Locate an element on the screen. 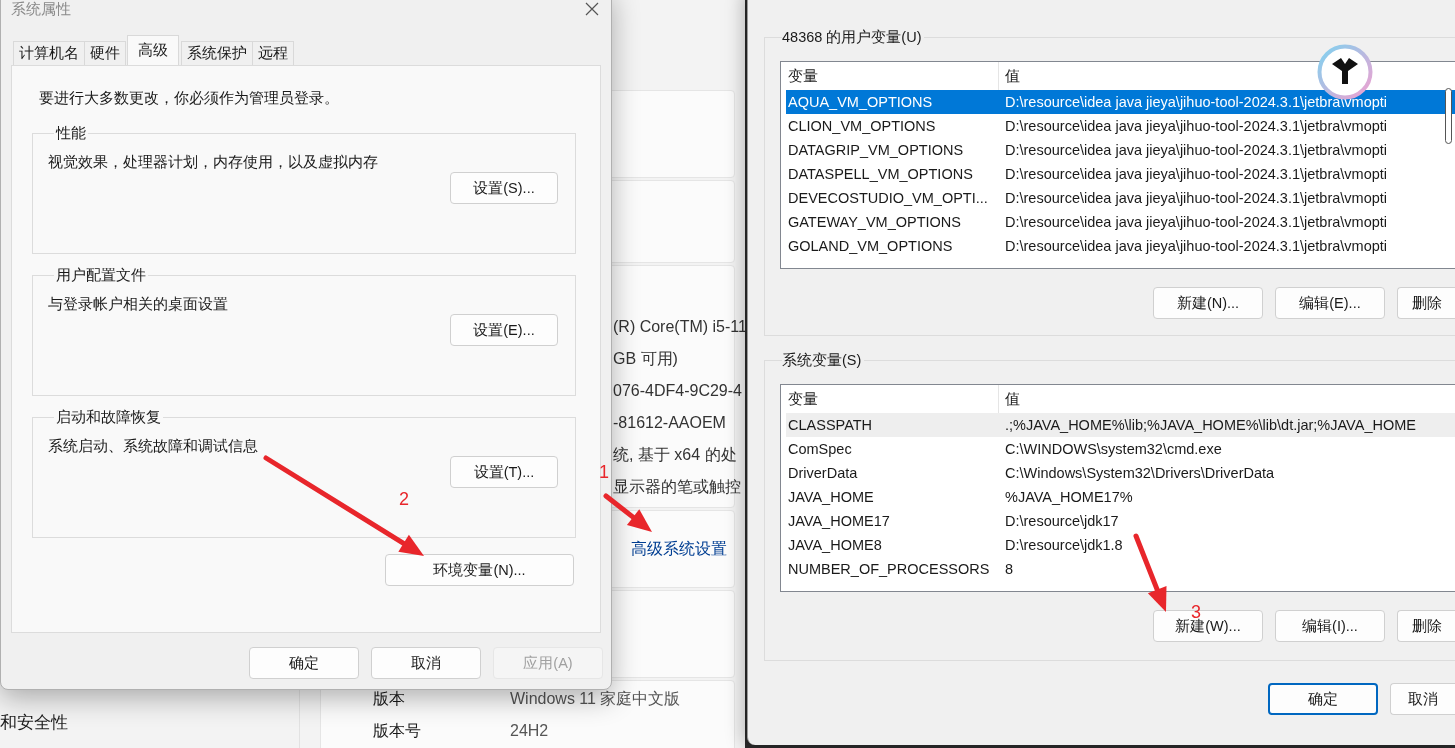  variable-row: AQUA_VM_OPTIONS D:\resource\idea java jieya\jihuo-tool-2024.3.1\jetbra\vmopti is located at coordinates (1120, 102).